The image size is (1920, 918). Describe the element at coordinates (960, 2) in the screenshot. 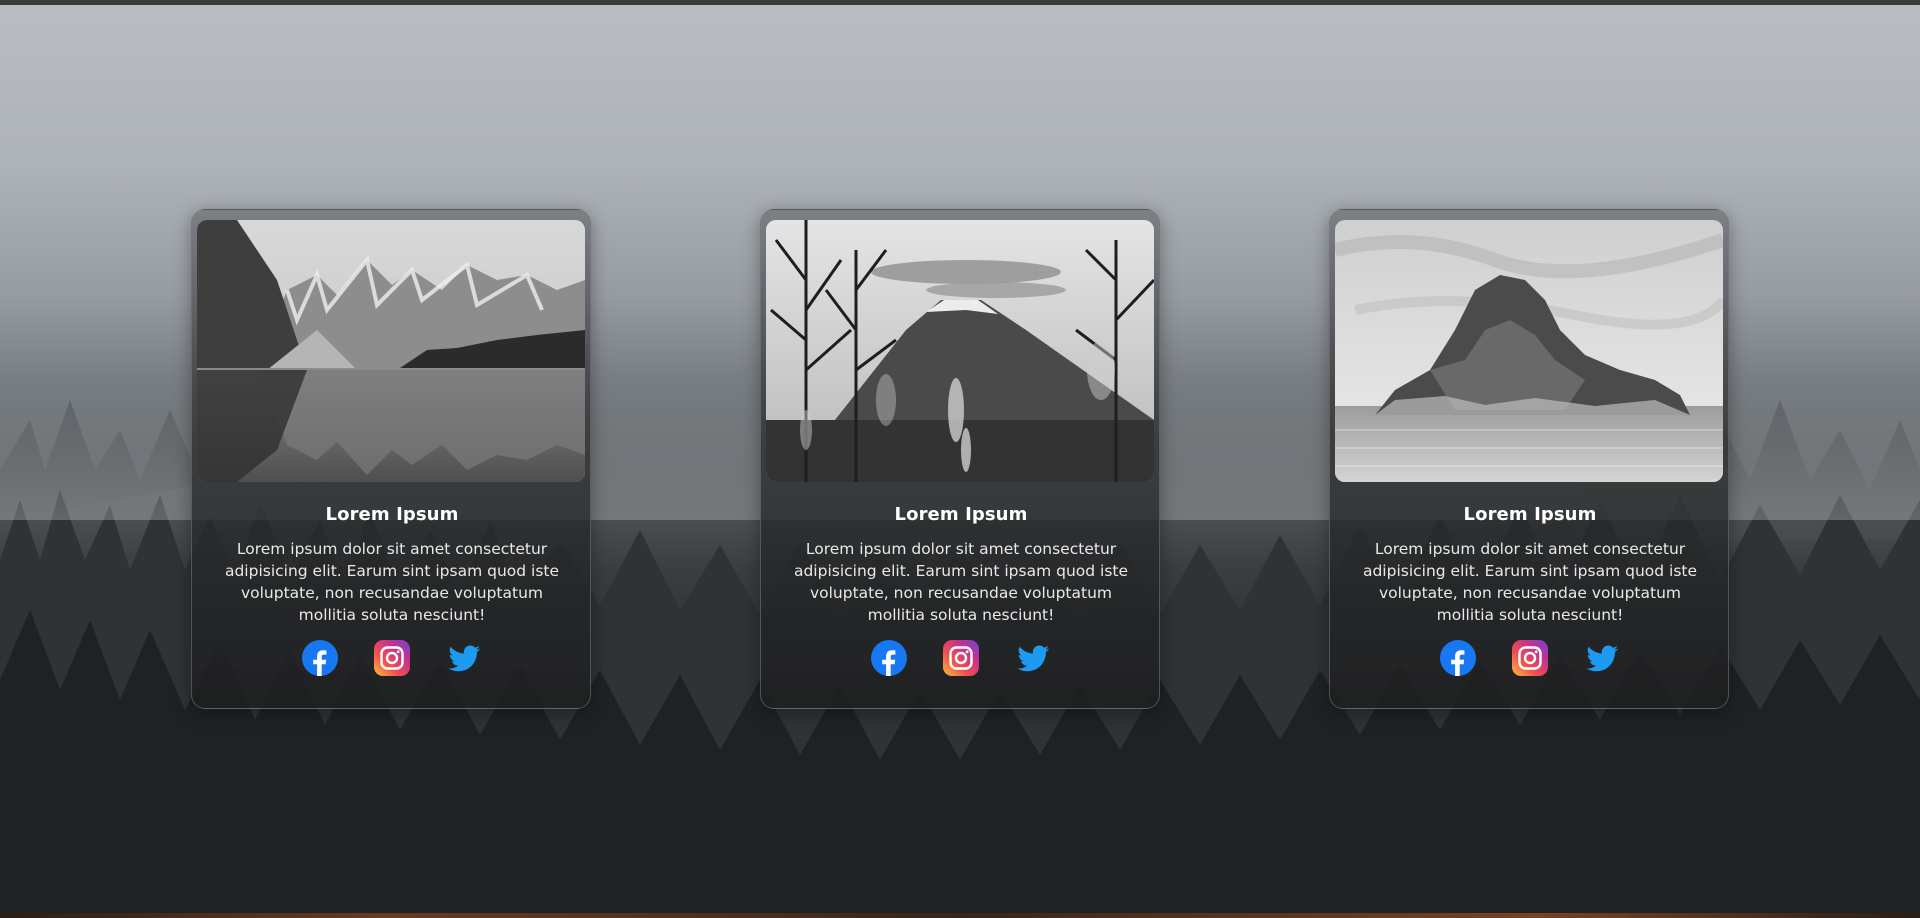

I see `top-strip` at that location.